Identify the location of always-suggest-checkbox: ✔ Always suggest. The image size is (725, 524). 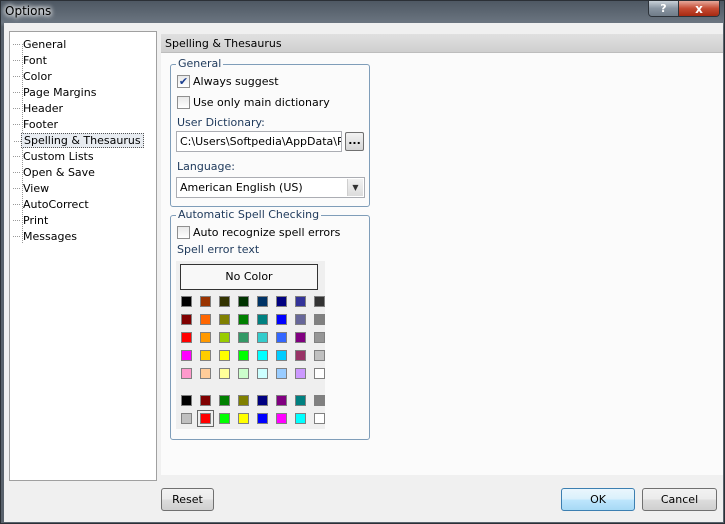
(228, 81).